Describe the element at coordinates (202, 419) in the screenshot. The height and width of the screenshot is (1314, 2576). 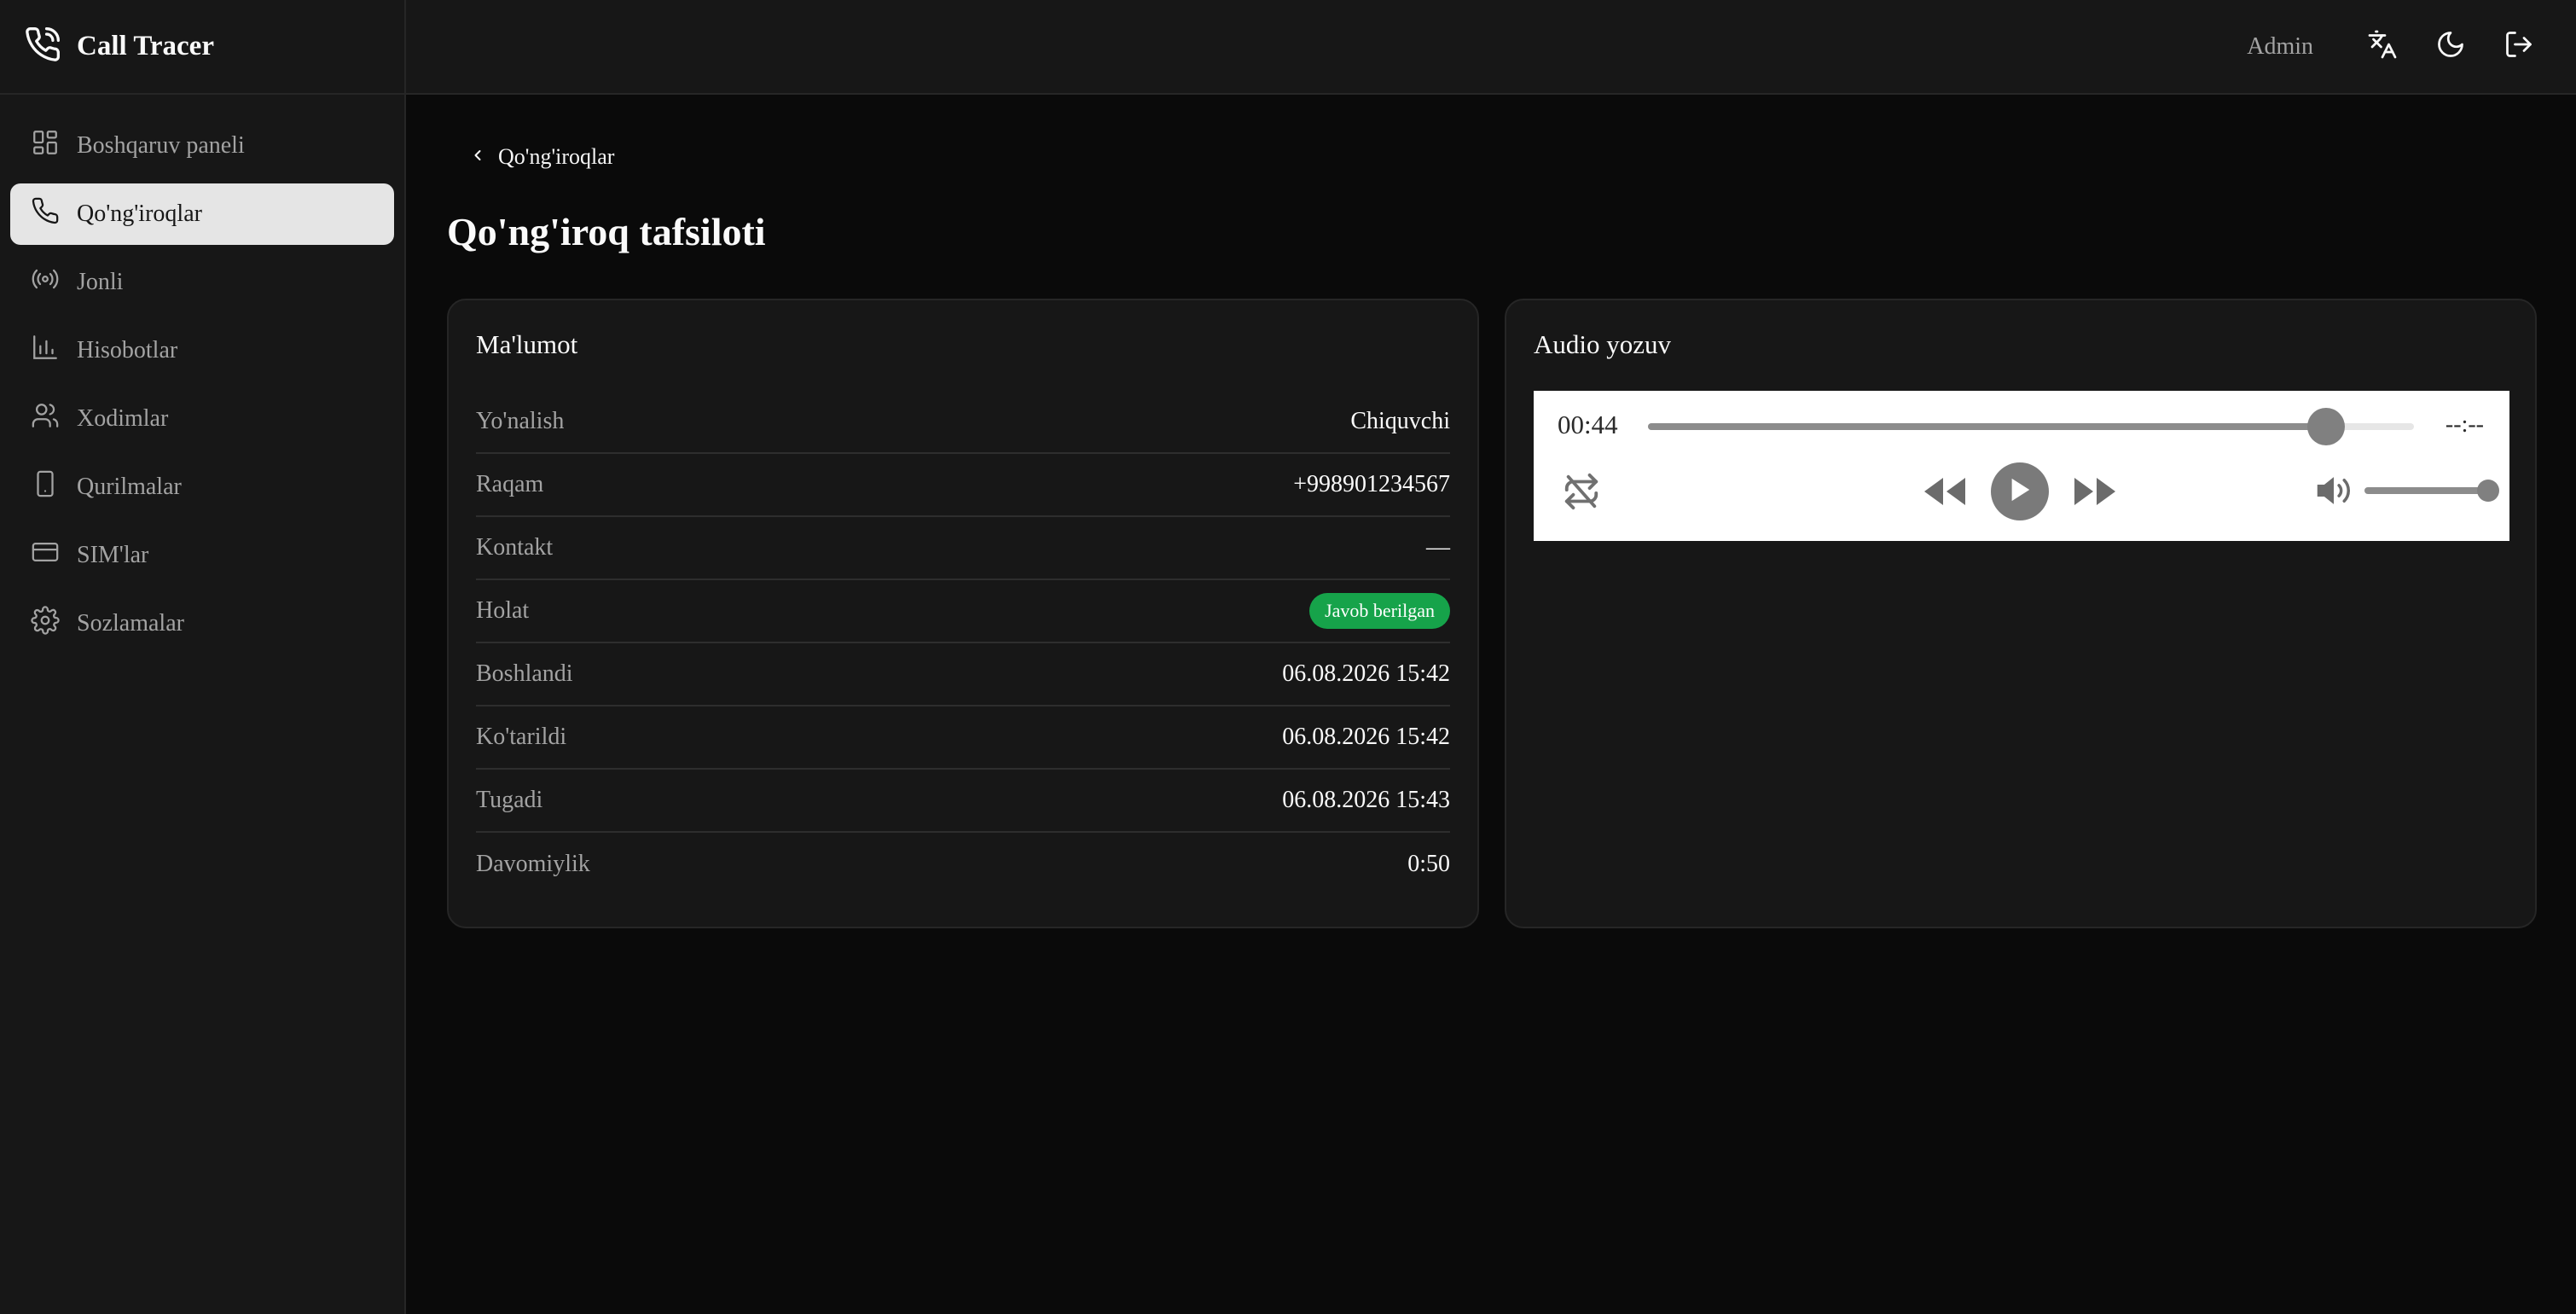
I see `sidebar-item-employees: Xodimlar` at that location.